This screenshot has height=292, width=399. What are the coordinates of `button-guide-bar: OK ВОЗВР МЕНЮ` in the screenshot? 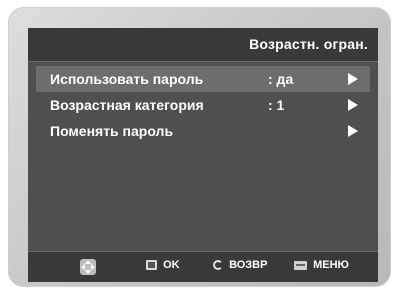 It's located at (203, 266).